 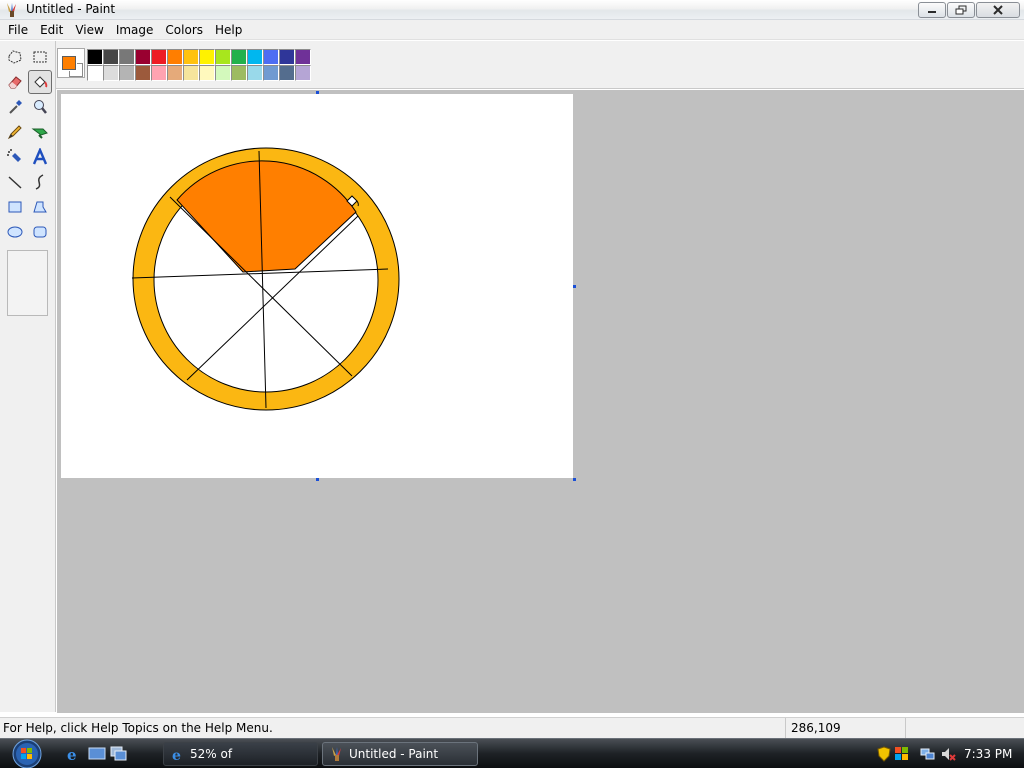 I want to click on pencil-icon, so click(x=14, y=132).